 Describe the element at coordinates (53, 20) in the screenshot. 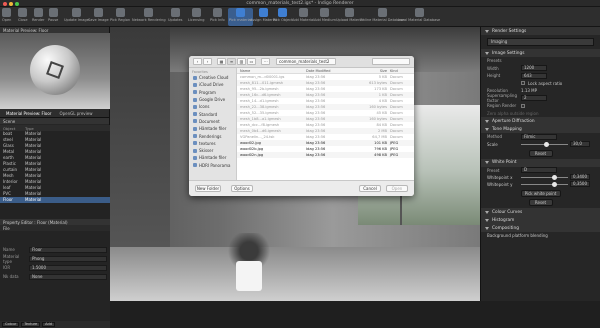

I see `toolbar-label: Pause` at that location.